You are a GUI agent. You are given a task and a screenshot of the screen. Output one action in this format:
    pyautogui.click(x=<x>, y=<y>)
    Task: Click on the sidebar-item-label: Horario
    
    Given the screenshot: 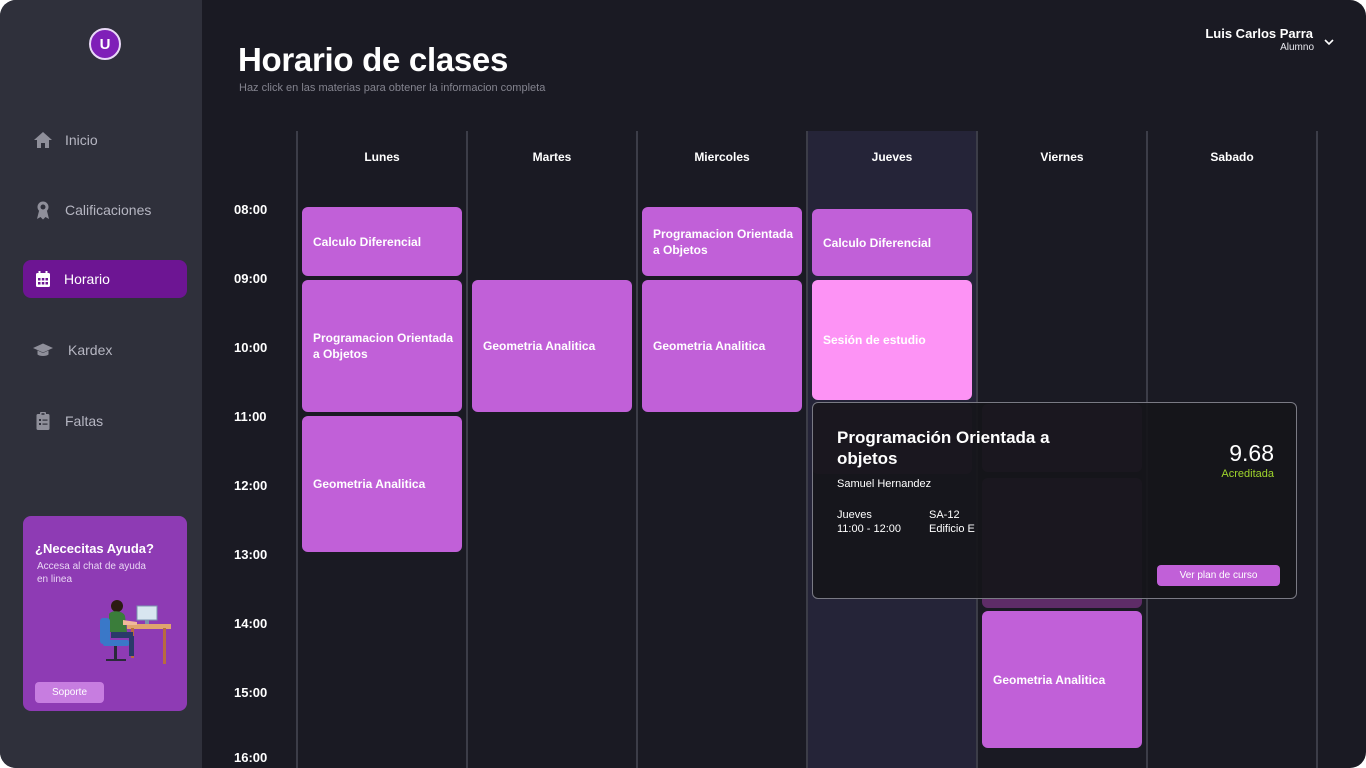 What is the action you would take?
    pyautogui.click(x=87, y=279)
    